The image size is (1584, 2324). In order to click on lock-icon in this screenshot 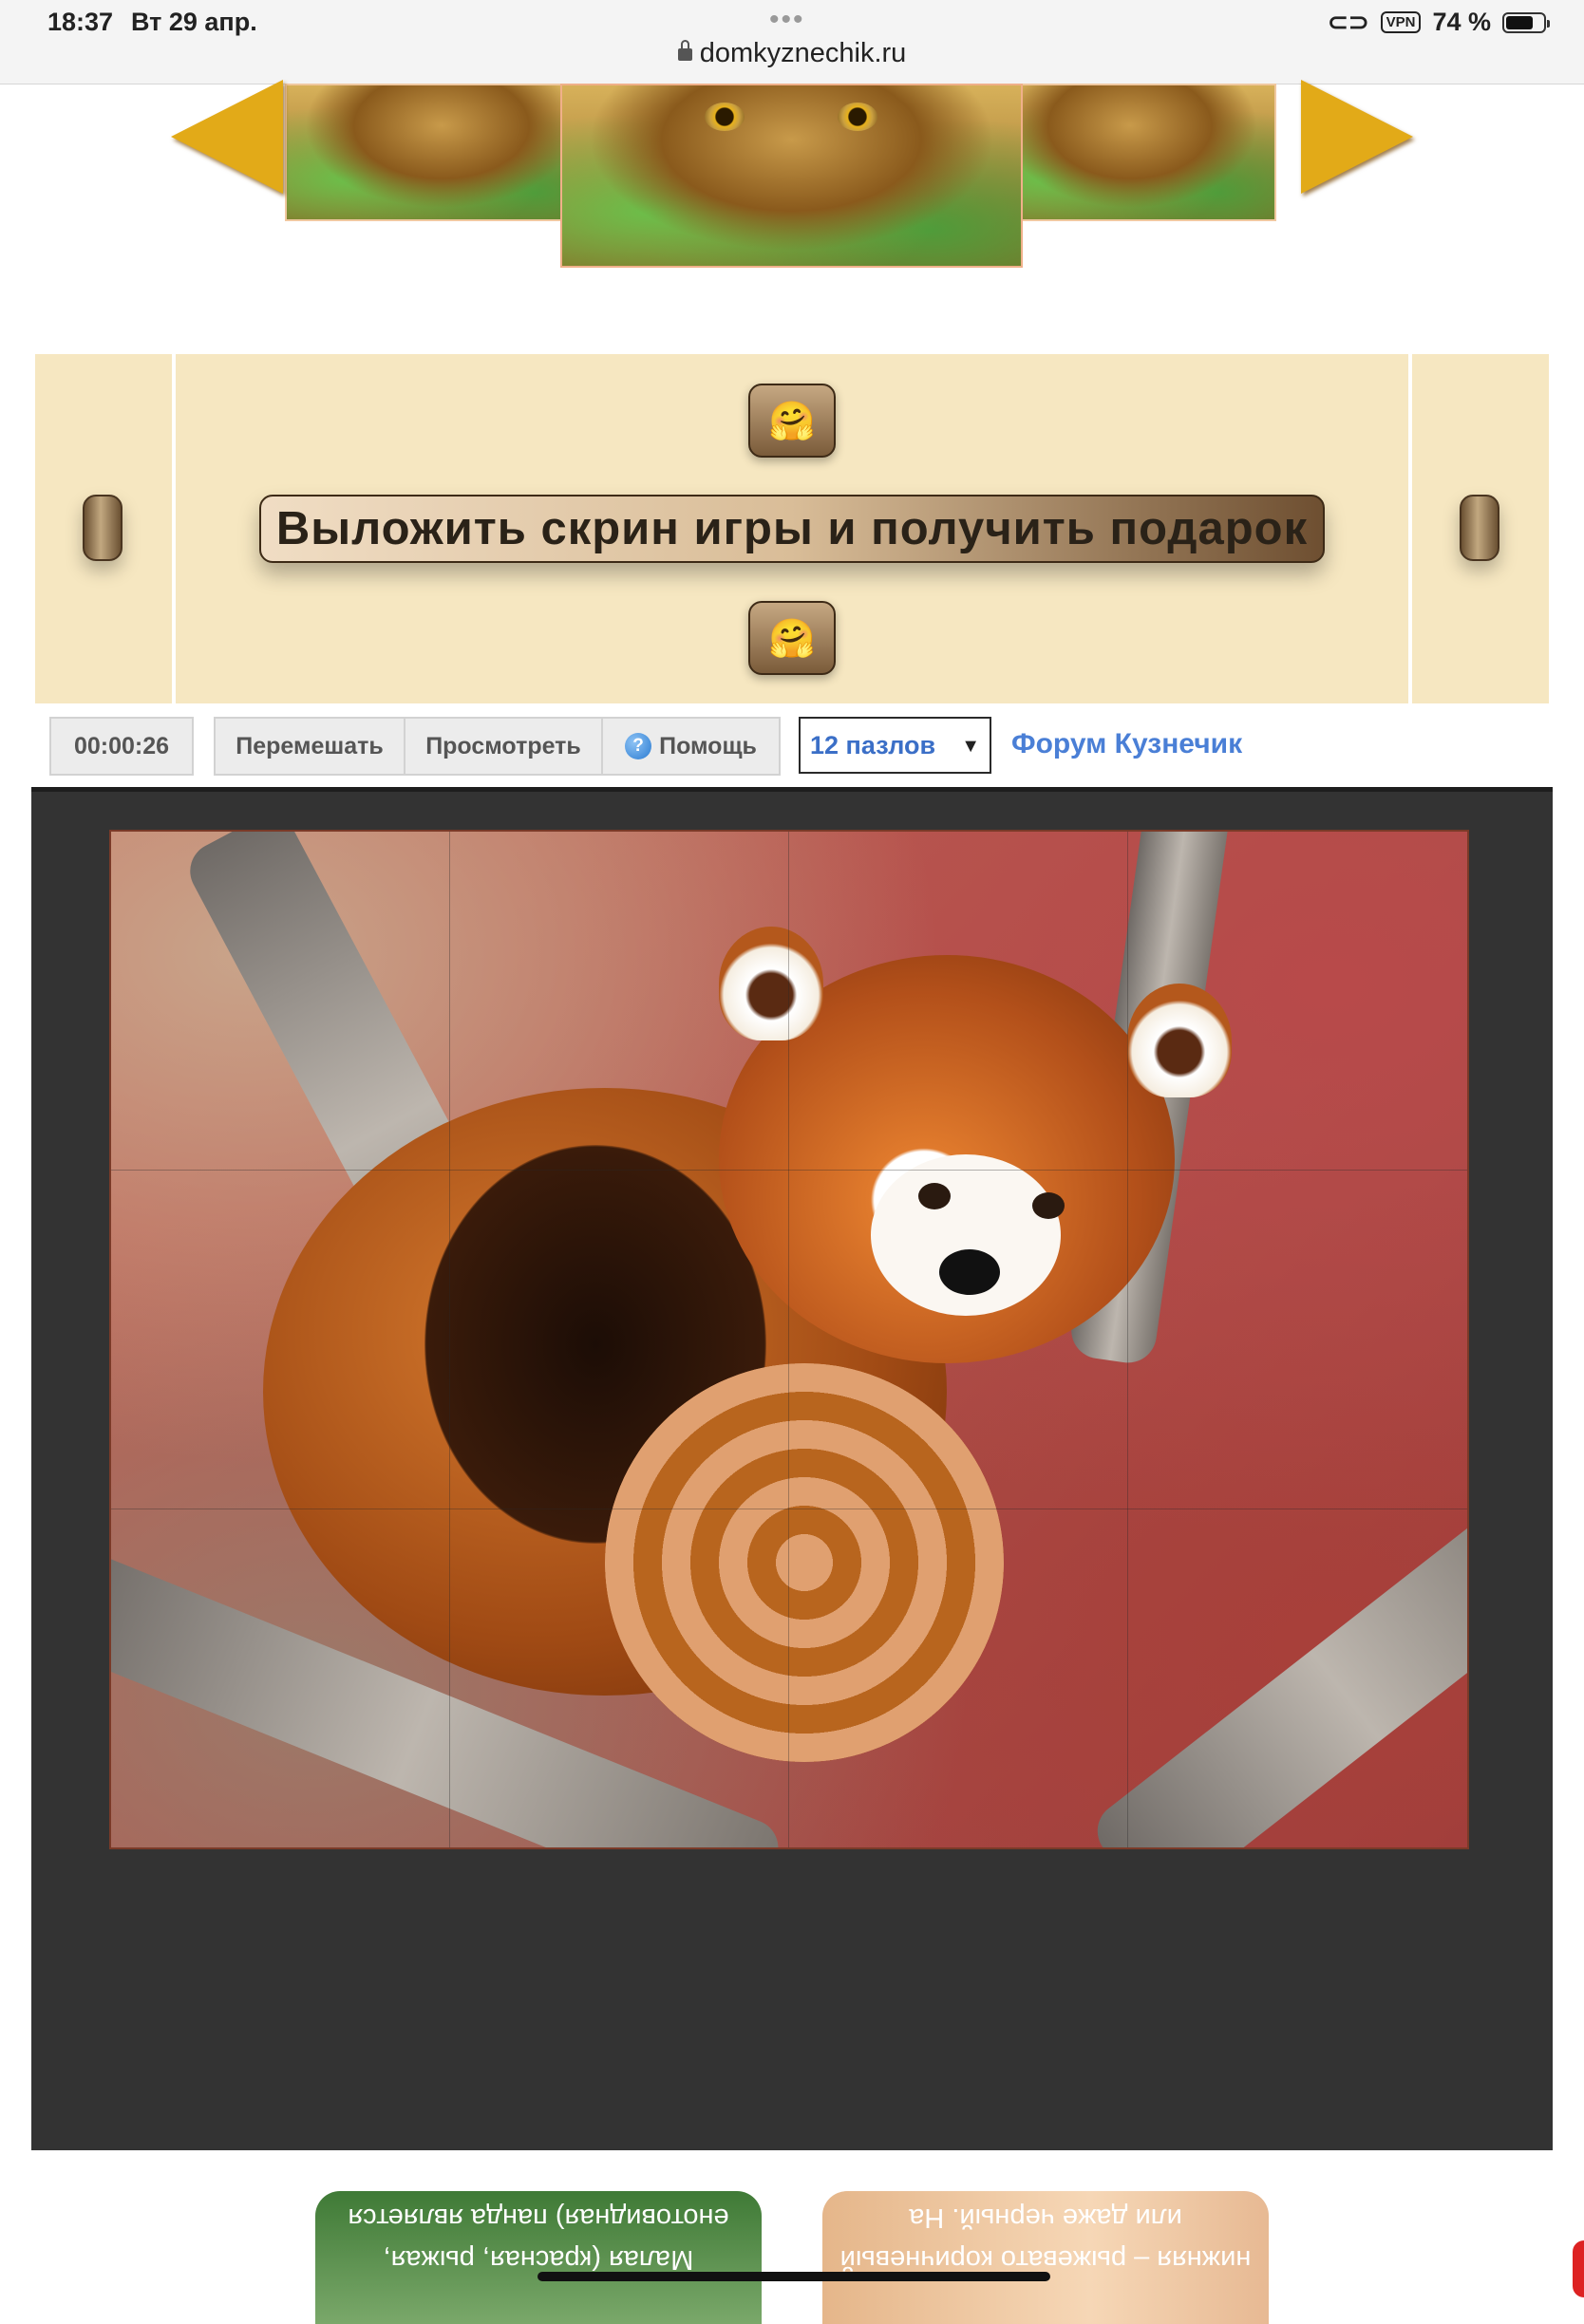, I will do `click(684, 50)`.